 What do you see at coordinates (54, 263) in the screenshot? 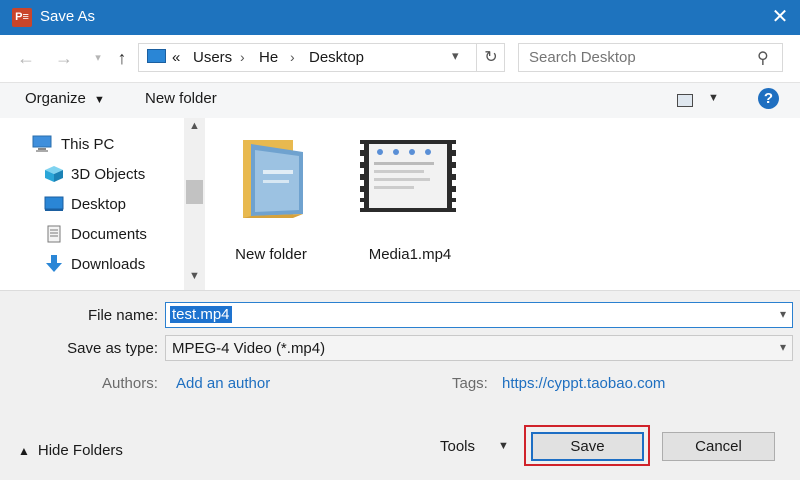
I see `download-arrow-icon` at bounding box center [54, 263].